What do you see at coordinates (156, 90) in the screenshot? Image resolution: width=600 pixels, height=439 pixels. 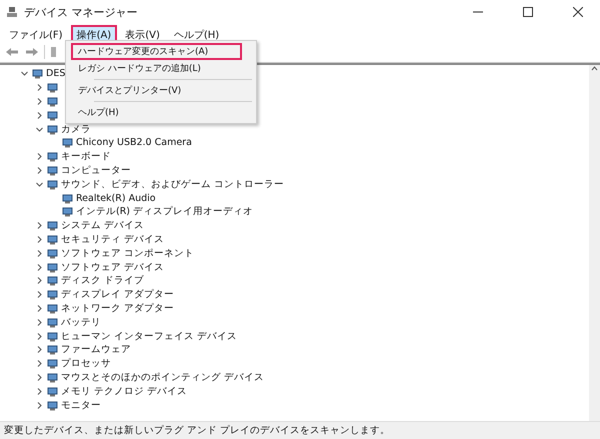 I see `menu-option: デバイスとプリンター(V)` at bounding box center [156, 90].